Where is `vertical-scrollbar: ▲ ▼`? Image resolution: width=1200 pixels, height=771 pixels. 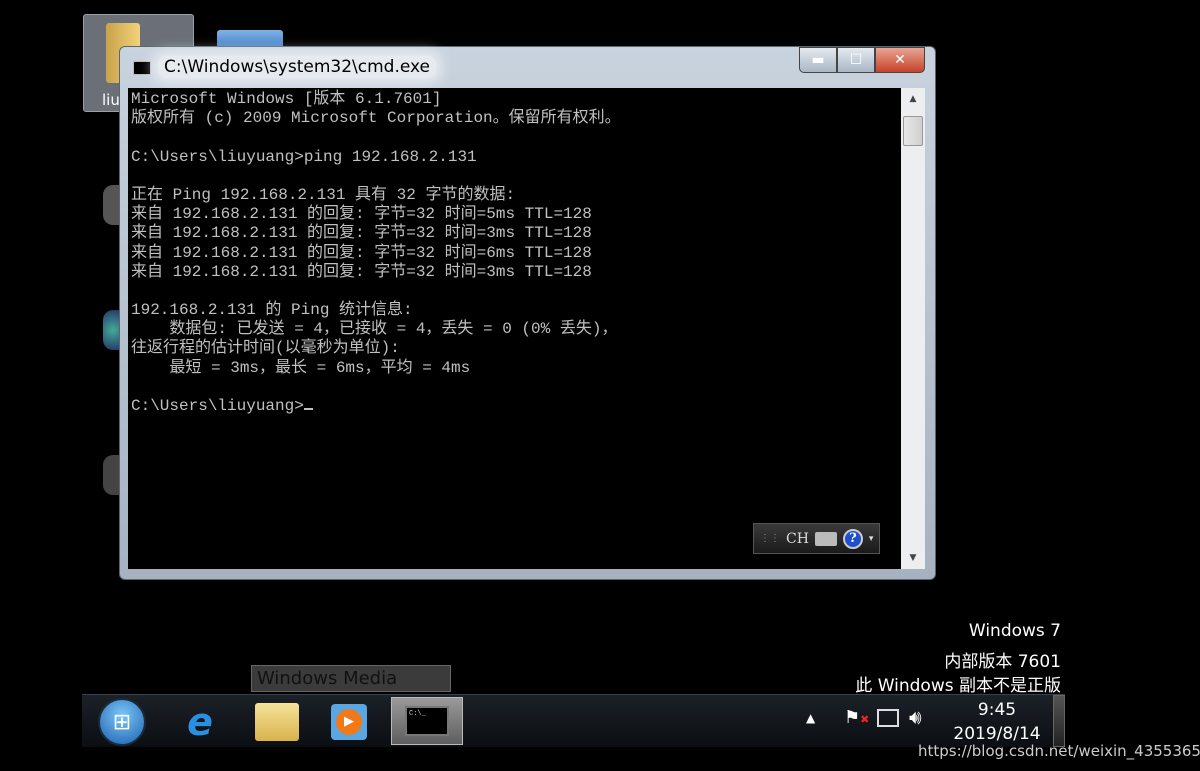 vertical-scrollbar: ▲ ▼ is located at coordinates (913, 328).